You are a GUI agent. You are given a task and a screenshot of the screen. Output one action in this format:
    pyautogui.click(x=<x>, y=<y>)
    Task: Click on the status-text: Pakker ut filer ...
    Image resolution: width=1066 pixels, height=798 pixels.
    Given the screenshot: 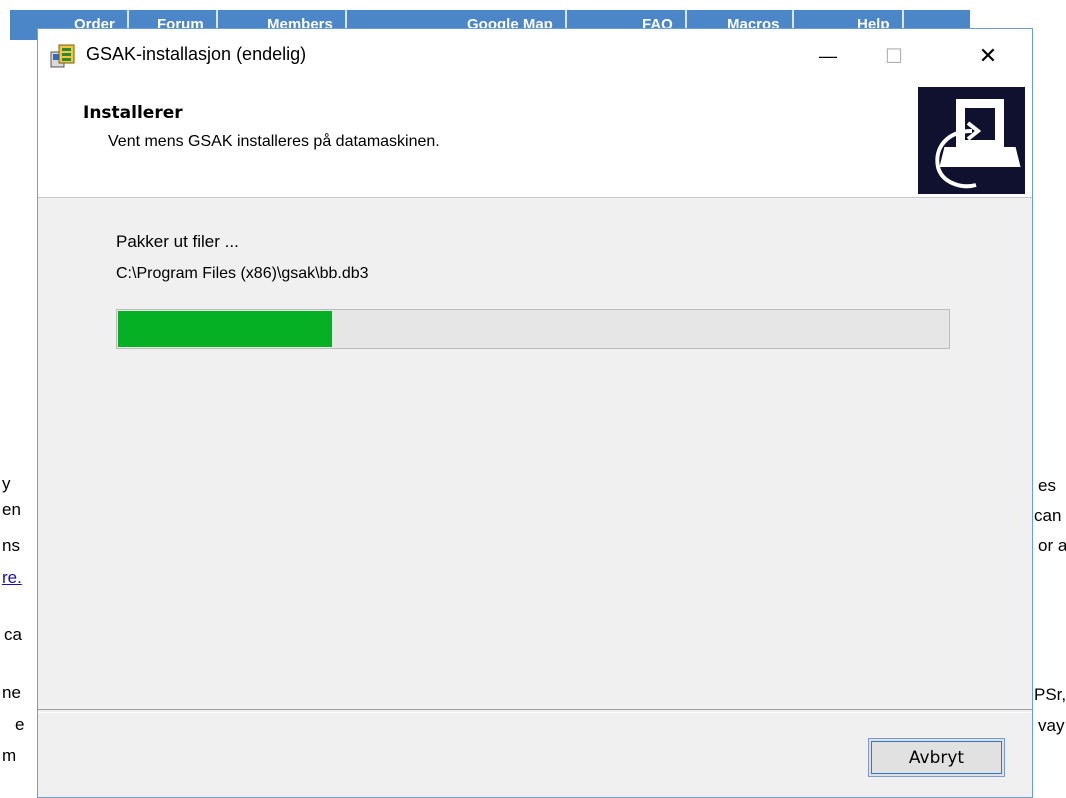 What is the action you would take?
    pyautogui.click(x=177, y=241)
    